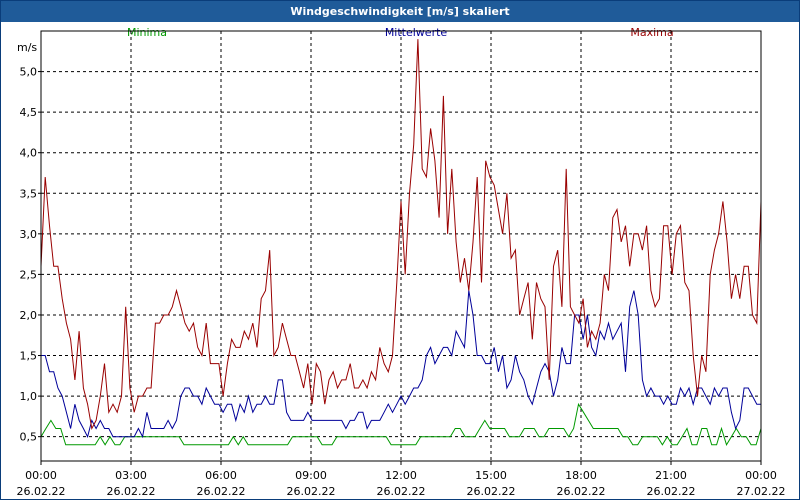  What do you see at coordinates (671, 475) in the screenshot?
I see `x-tick-time-label: 21:00` at bounding box center [671, 475].